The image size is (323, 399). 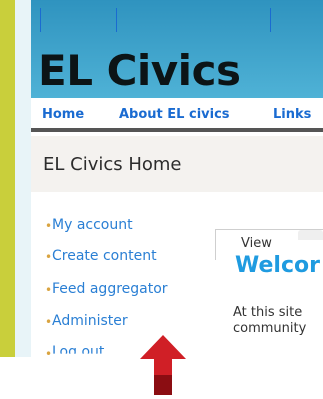 What do you see at coordinates (310, 235) in the screenshot?
I see `tab-edit-partial` at bounding box center [310, 235].